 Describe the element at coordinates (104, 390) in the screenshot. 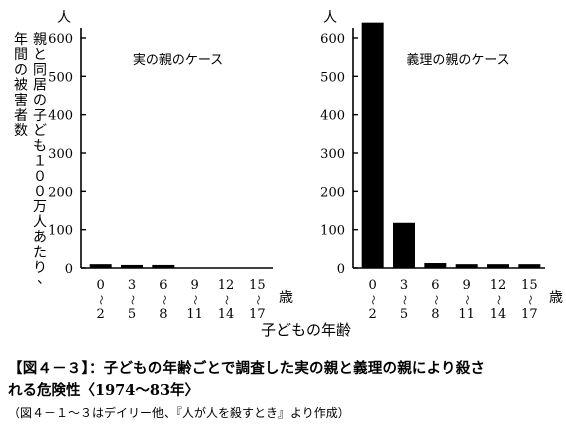

I see `figure-caption-line-2: れる危険性〈1974～83年〉` at that location.